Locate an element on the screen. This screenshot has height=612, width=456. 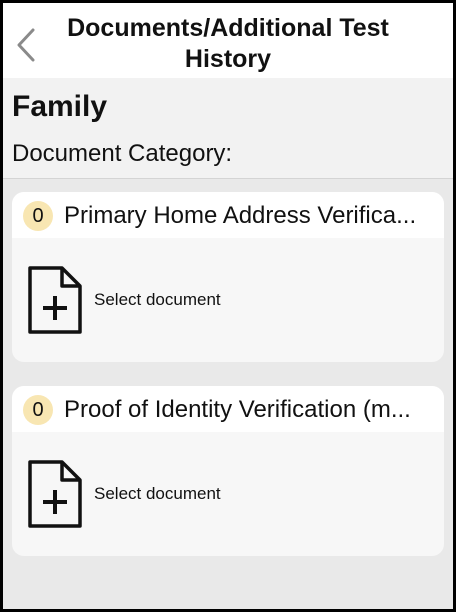
page-title: Documents/Additional Test History is located at coordinates (228, 43).